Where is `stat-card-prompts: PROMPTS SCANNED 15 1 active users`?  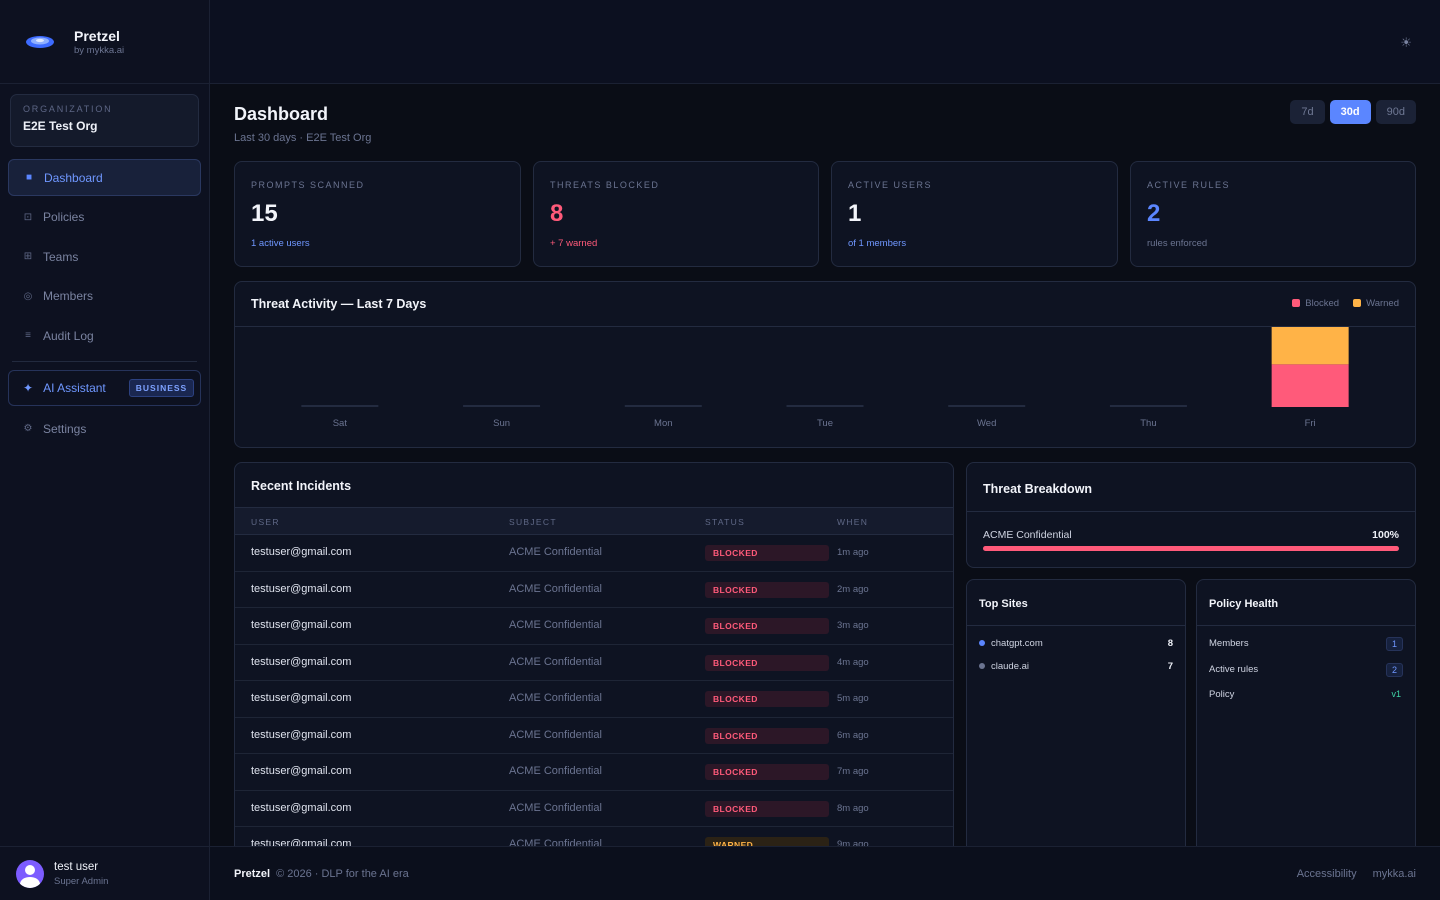
stat-card-prompts: PROMPTS SCANNED 15 1 active users is located at coordinates (377, 214).